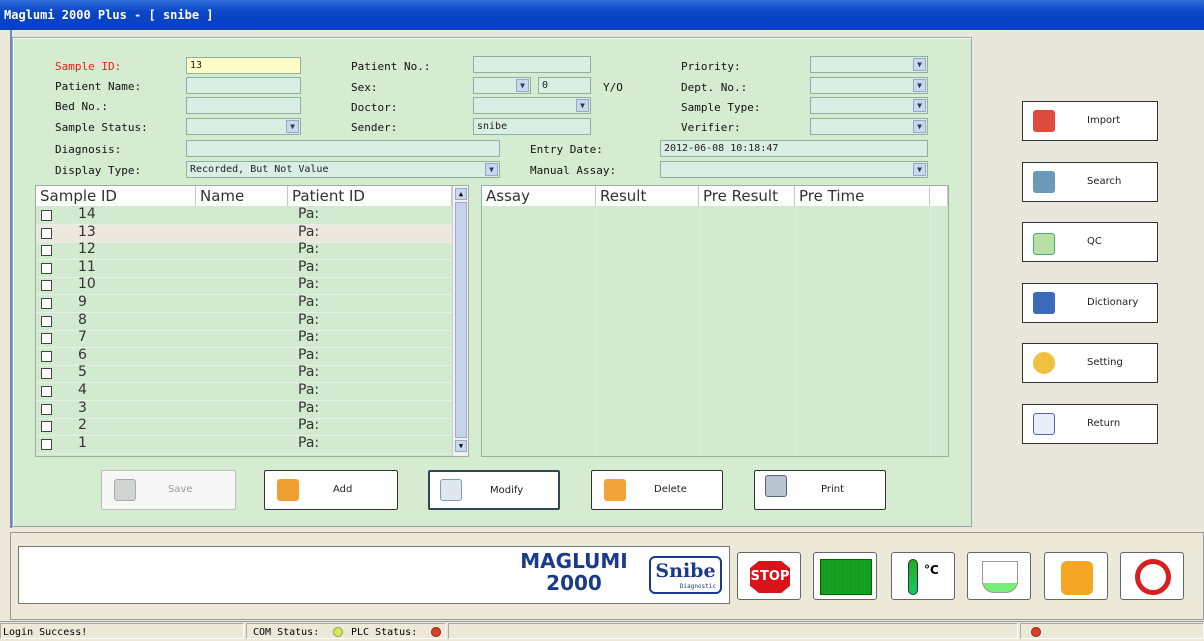 This screenshot has height=641, width=1204. I want to click on lock-button, so click(1076, 576).